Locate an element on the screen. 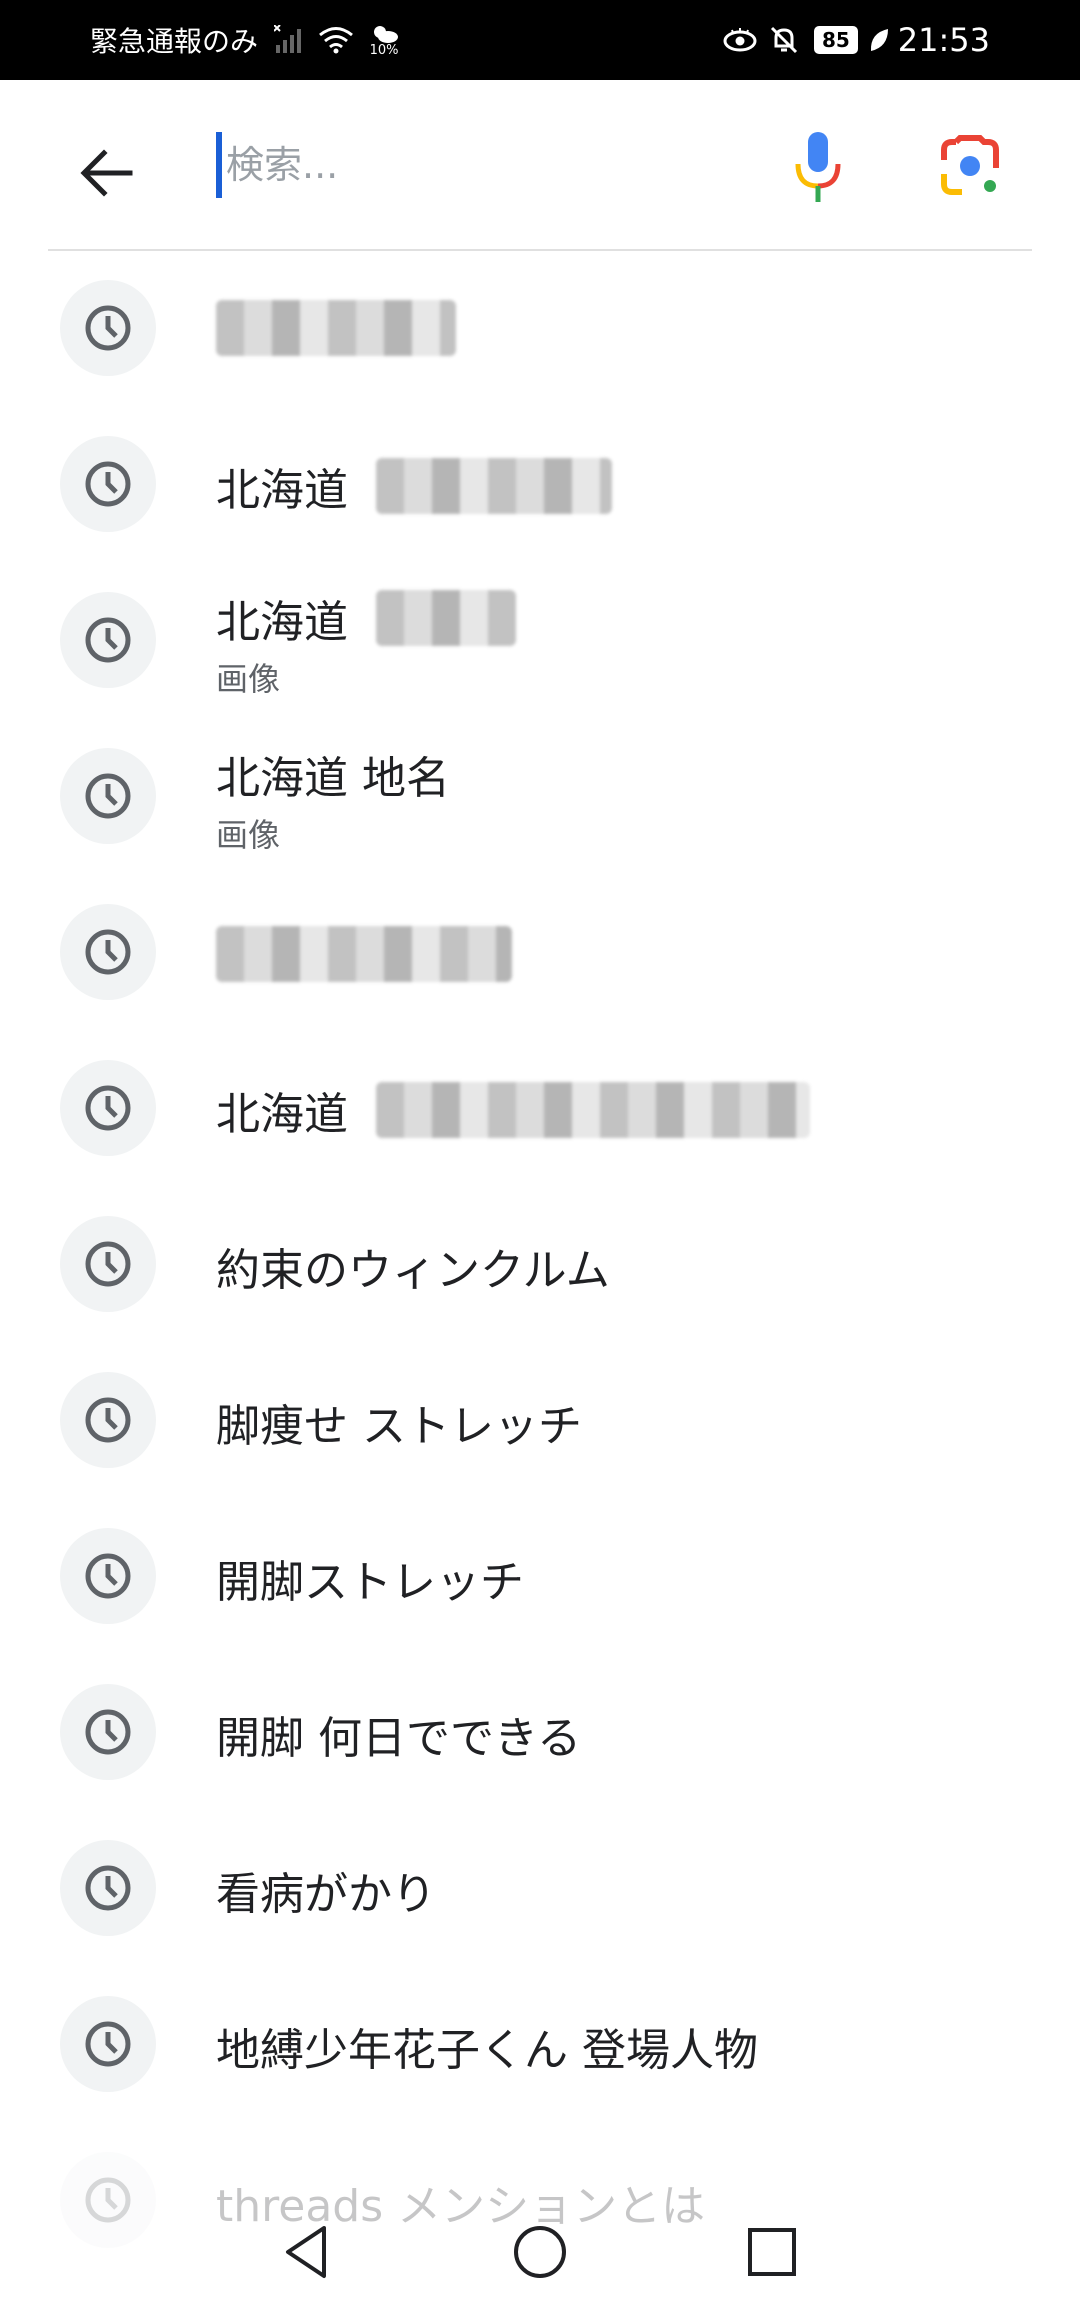 Image resolution: width=1080 pixels, height=2312 pixels. circle-home-icon is located at coordinates (540, 2252).